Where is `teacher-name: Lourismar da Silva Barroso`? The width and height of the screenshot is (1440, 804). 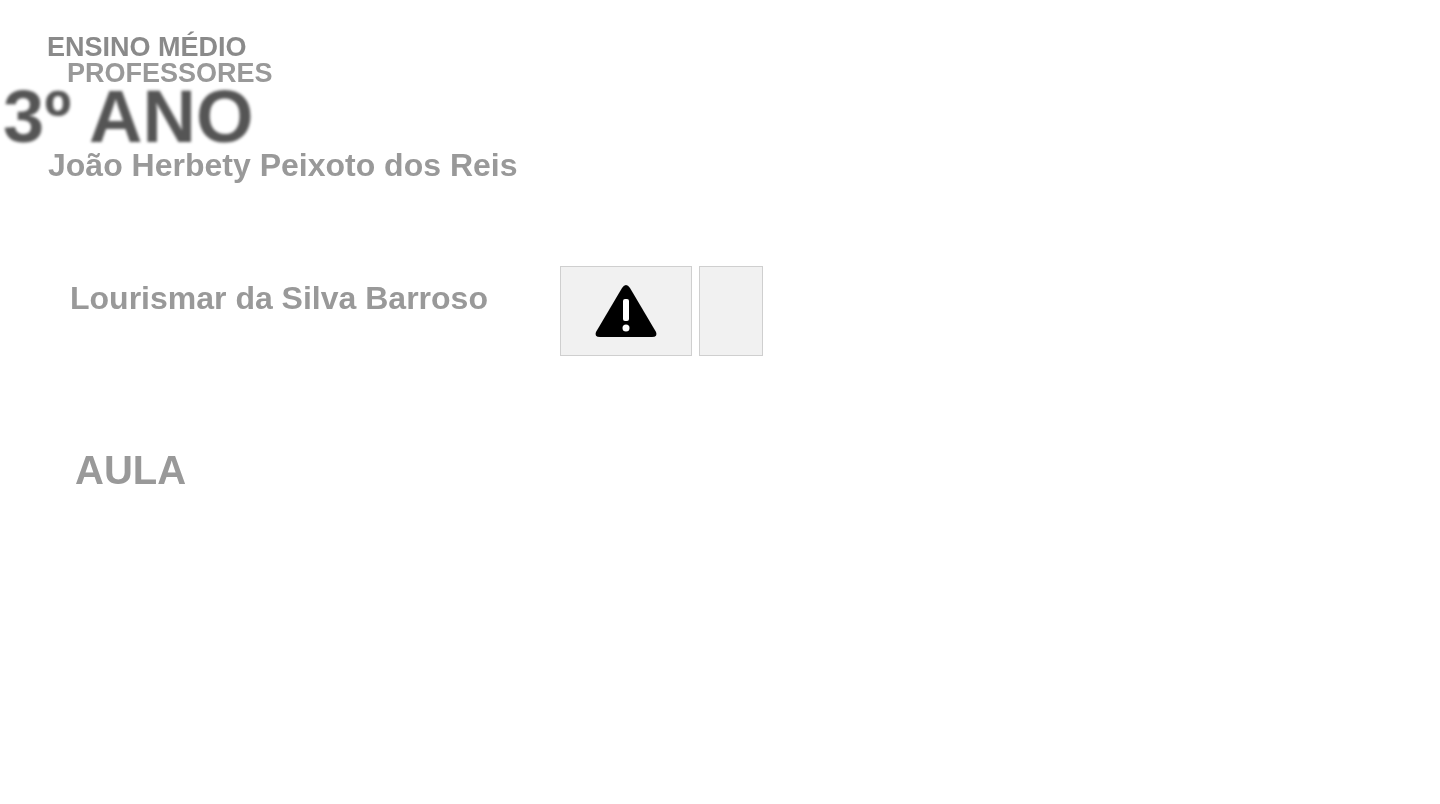 teacher-name: Lourismar da Silva Barroso is located at coordinates (279, 298).